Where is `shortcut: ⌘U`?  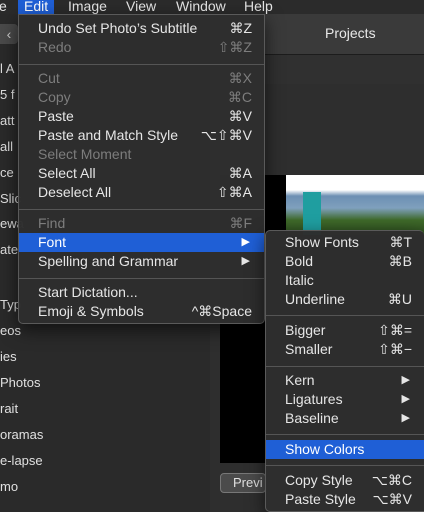 shortcut: ⌘U is located at coordinates (399, 299).